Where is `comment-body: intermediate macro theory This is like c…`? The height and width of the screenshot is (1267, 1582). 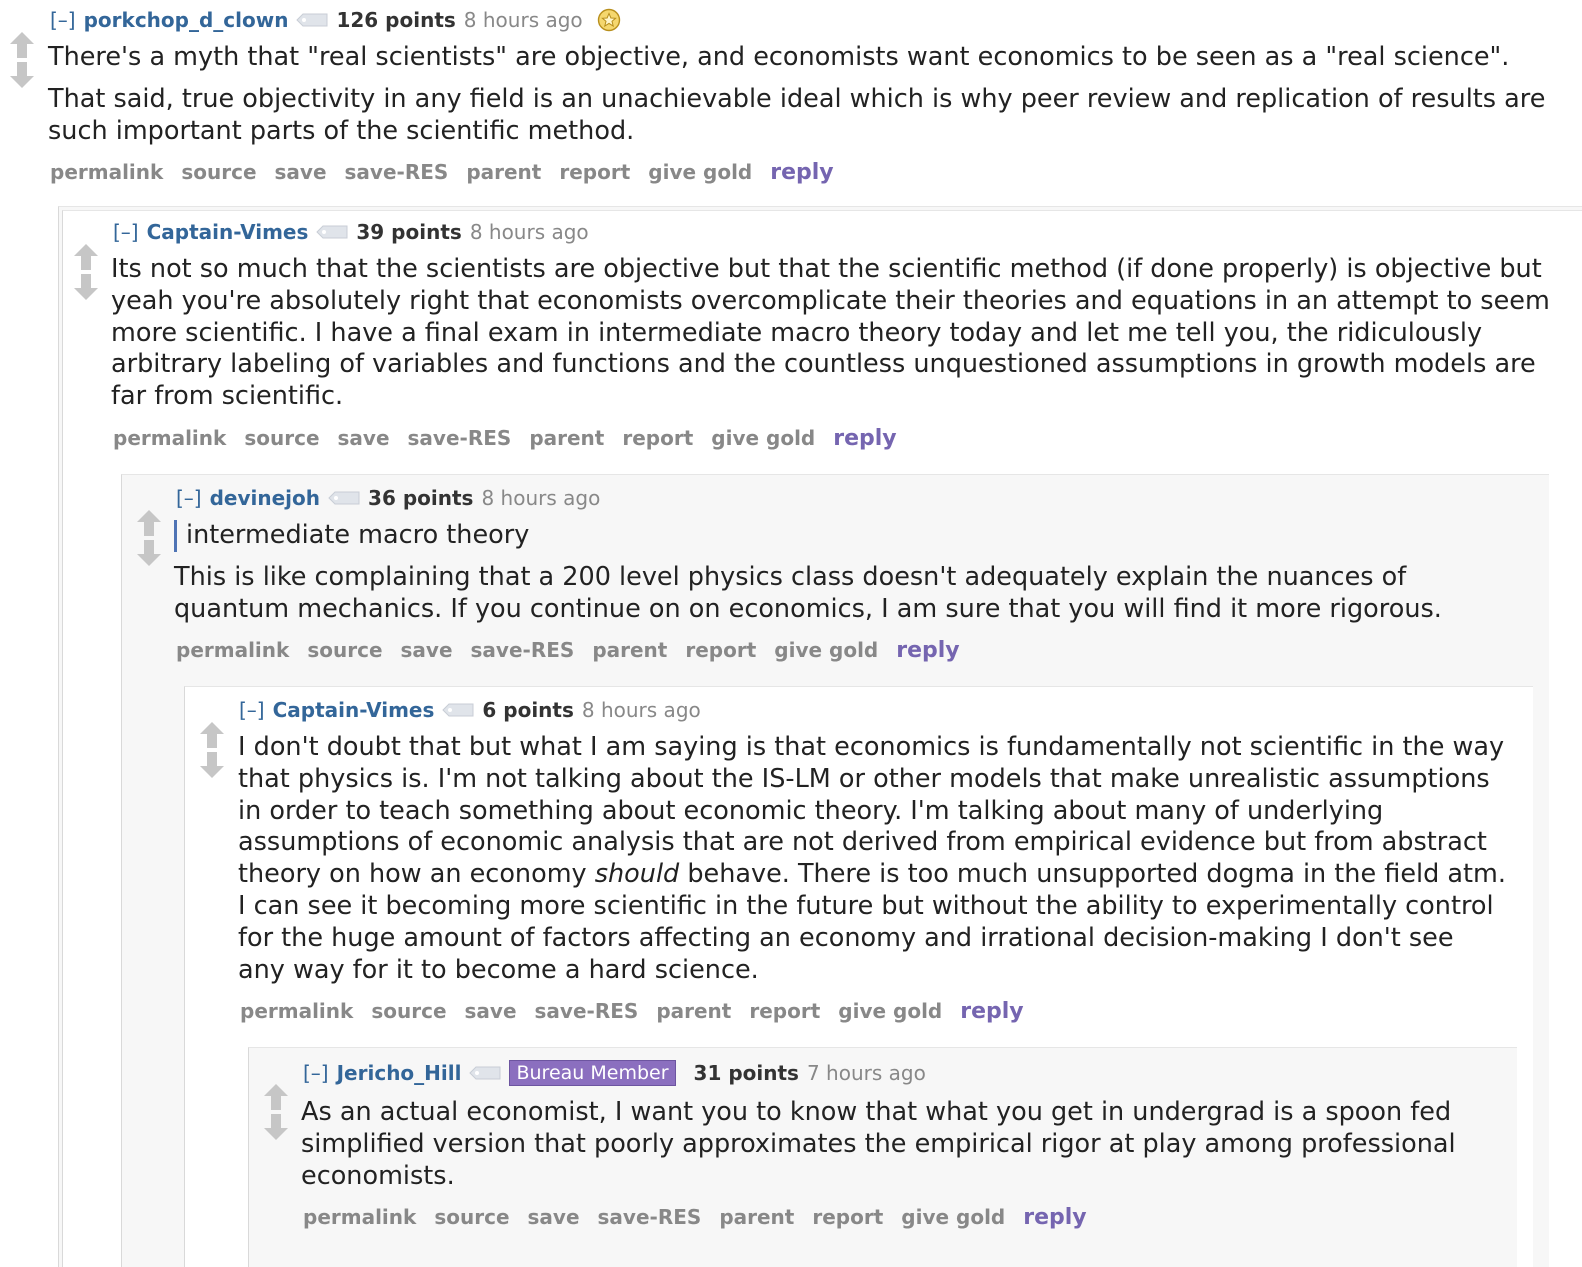 comment-body: intermediate macro theory This is like c… is located at coordinates (844, 572).